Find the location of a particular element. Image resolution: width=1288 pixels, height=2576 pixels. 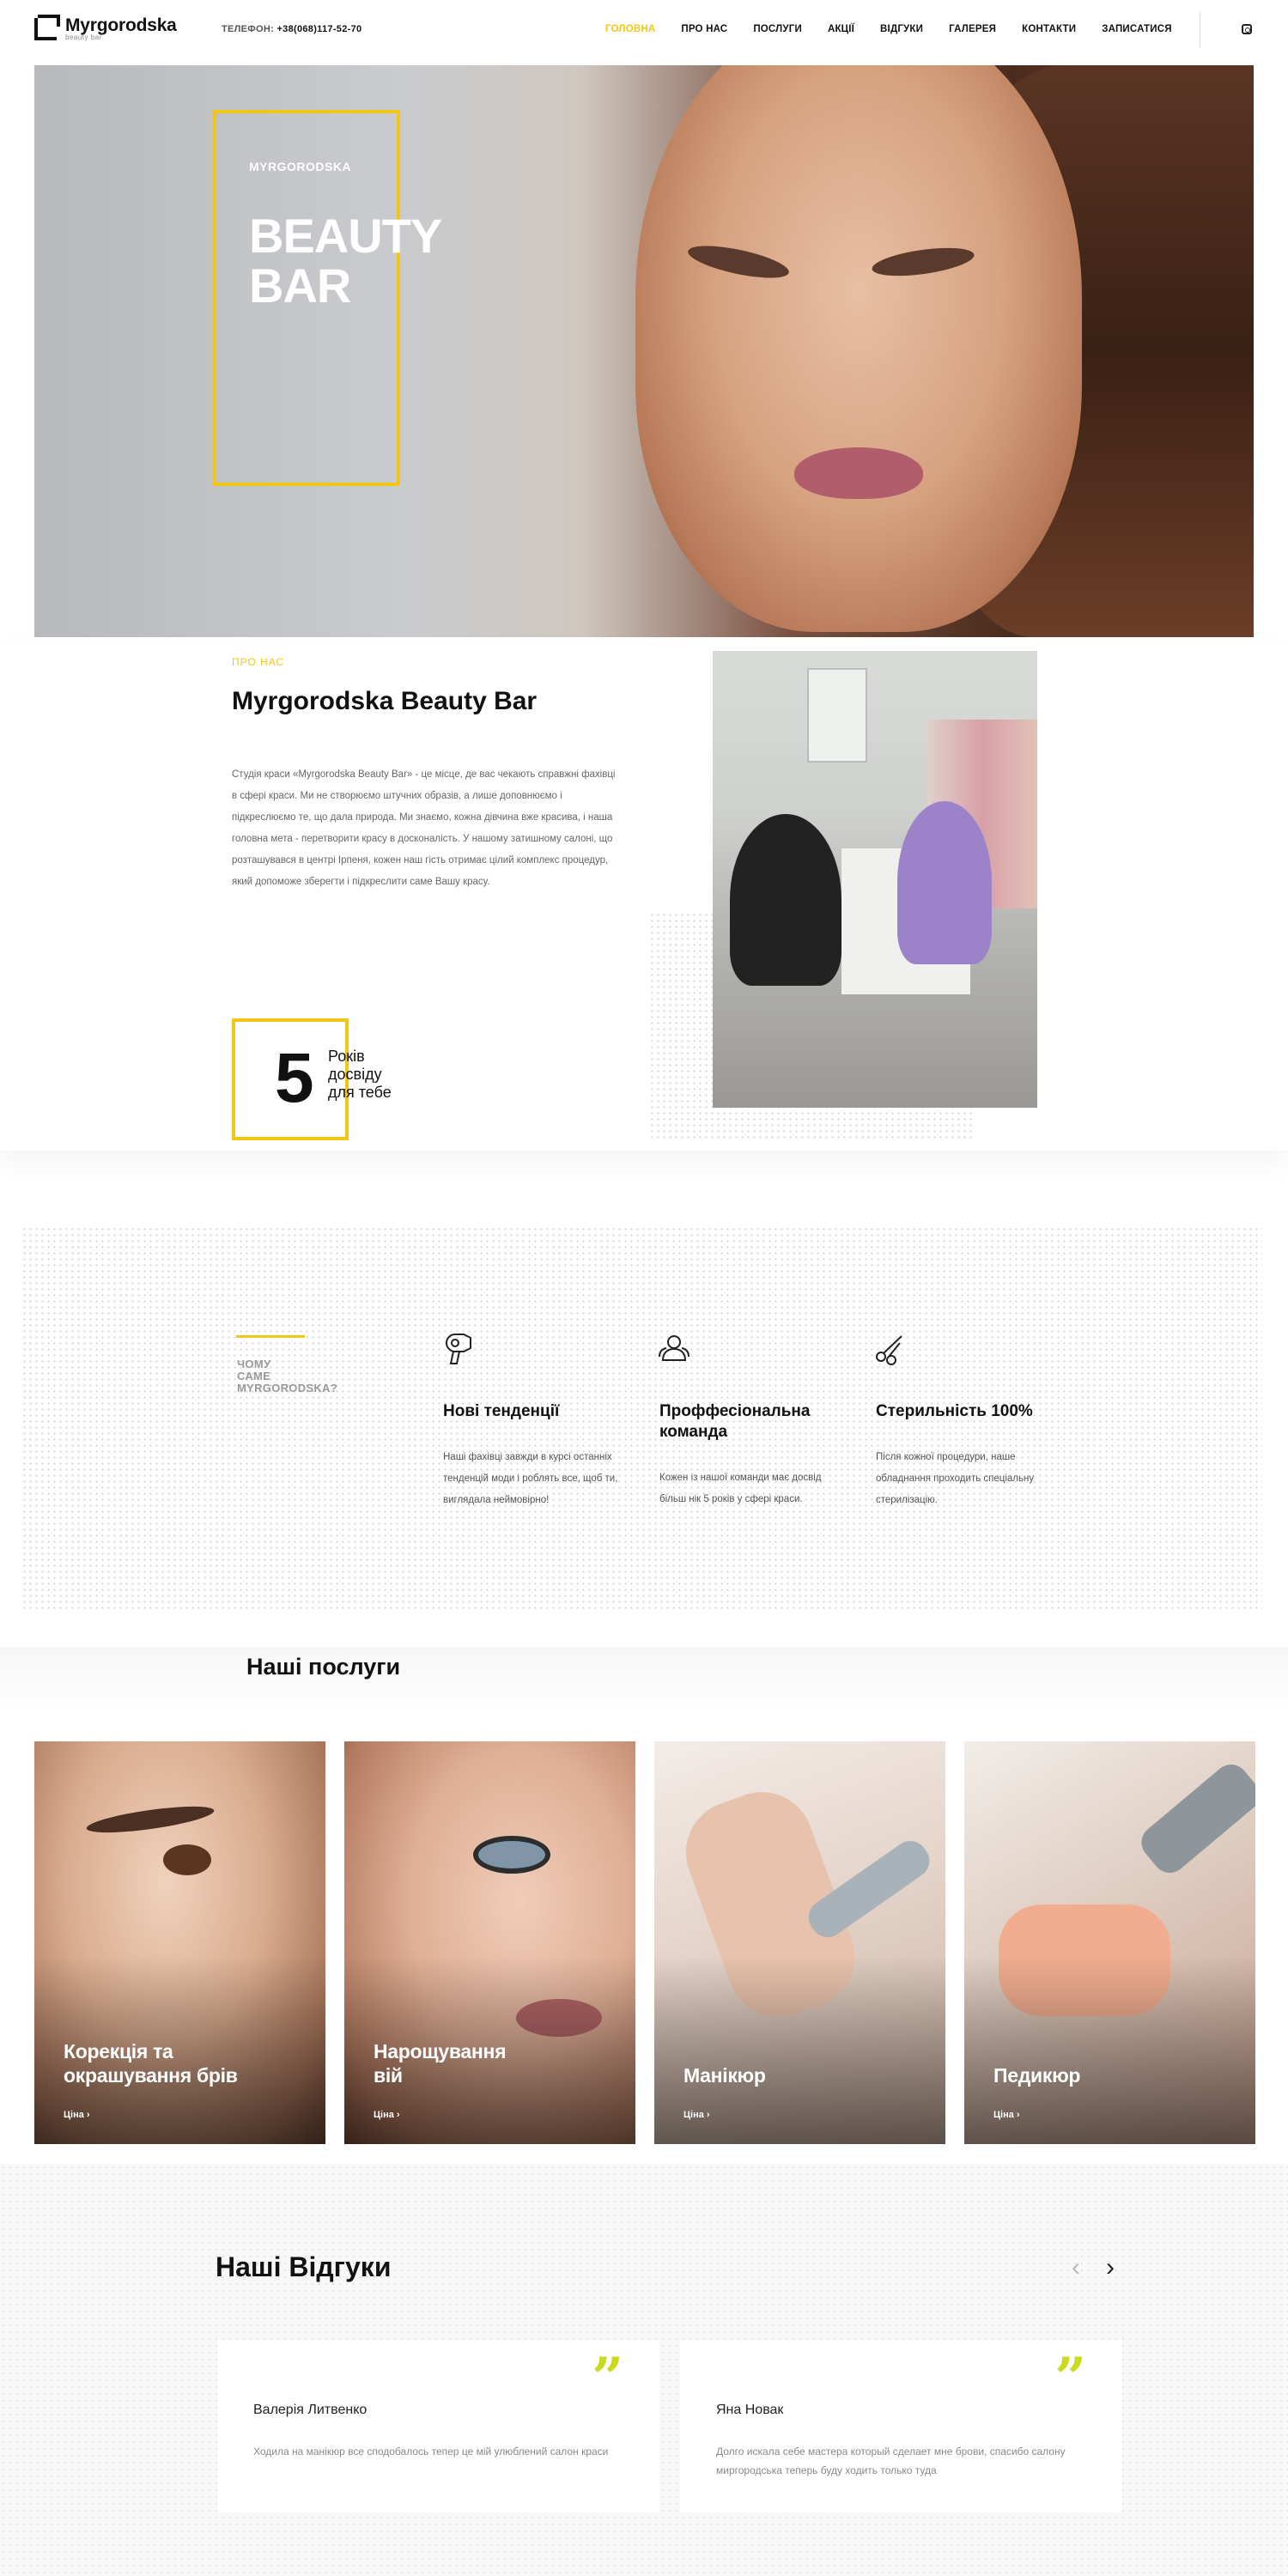

nav-item-home: ГОЛОВНА is located at coordinates (630, 29).